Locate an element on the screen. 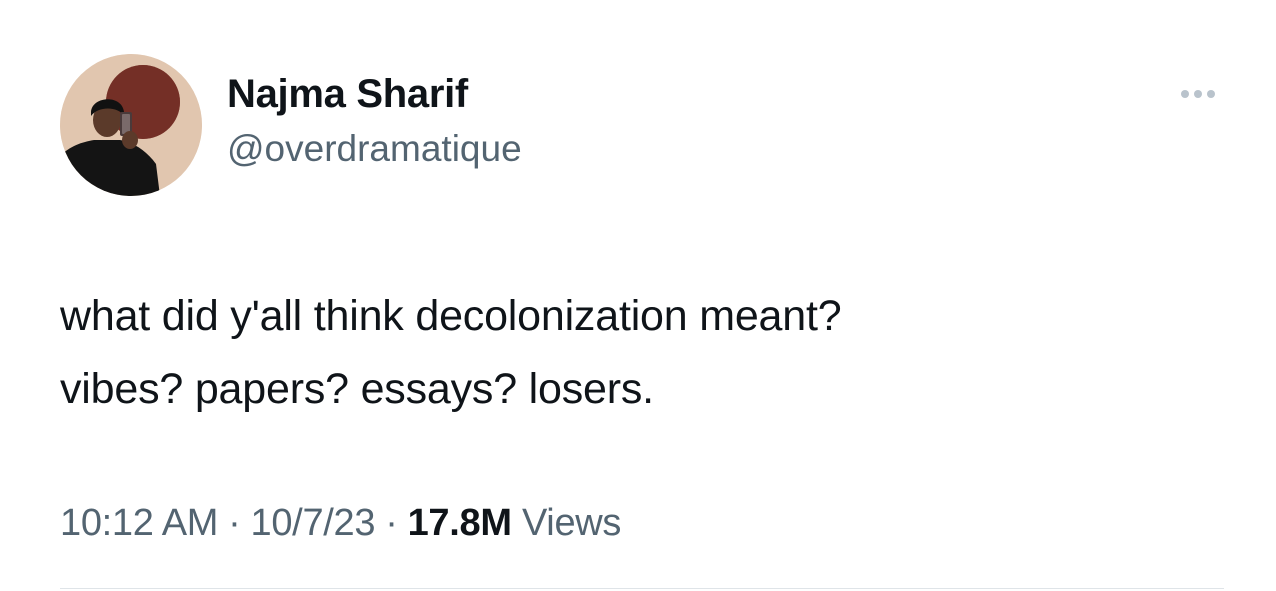 This screenshot has width=1276, height=591. tweet-metadata: 10:12 AM · 10/7/23 · 17.8M Views is located at coordinates (340, 523).